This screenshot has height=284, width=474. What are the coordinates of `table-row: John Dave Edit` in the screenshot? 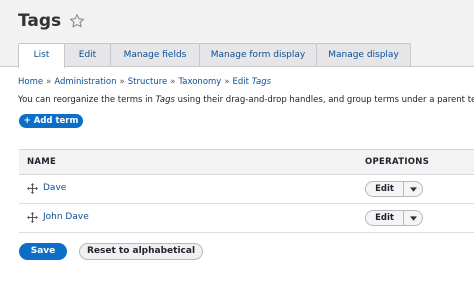 It's located at (246, 218).